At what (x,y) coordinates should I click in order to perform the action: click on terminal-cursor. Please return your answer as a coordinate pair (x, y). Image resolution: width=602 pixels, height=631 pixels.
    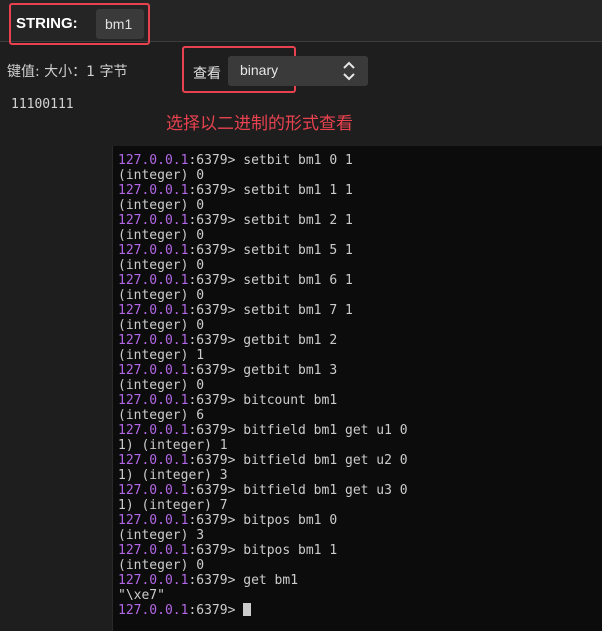
    Looking at the image, I should click on (247, 609).